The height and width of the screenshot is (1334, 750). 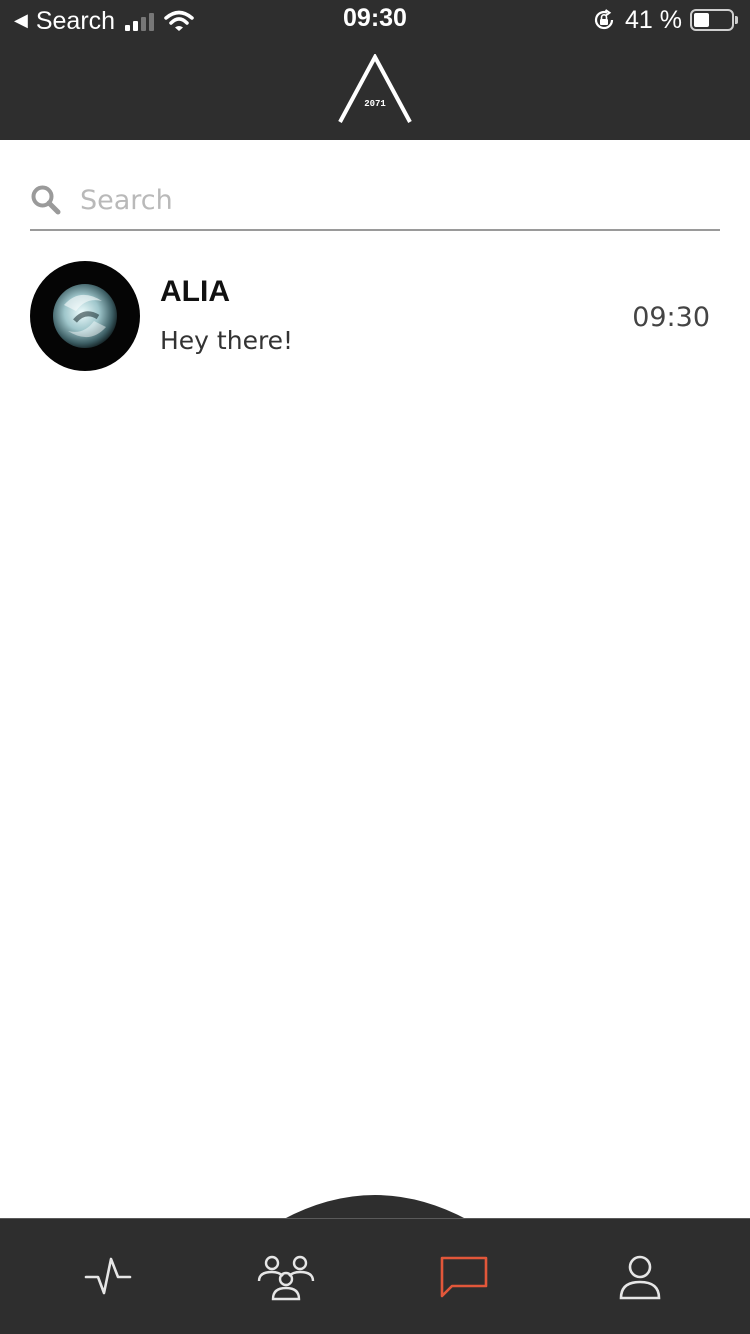 I want to click on logo-year-text: 2071, so click(x=375, y=104).